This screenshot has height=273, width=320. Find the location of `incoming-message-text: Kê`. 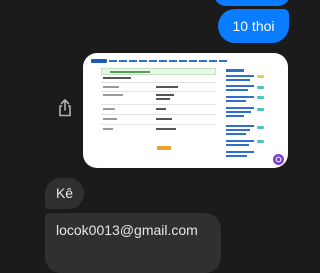

incoming-message-text: Kê is located at coordinates (64, 193).